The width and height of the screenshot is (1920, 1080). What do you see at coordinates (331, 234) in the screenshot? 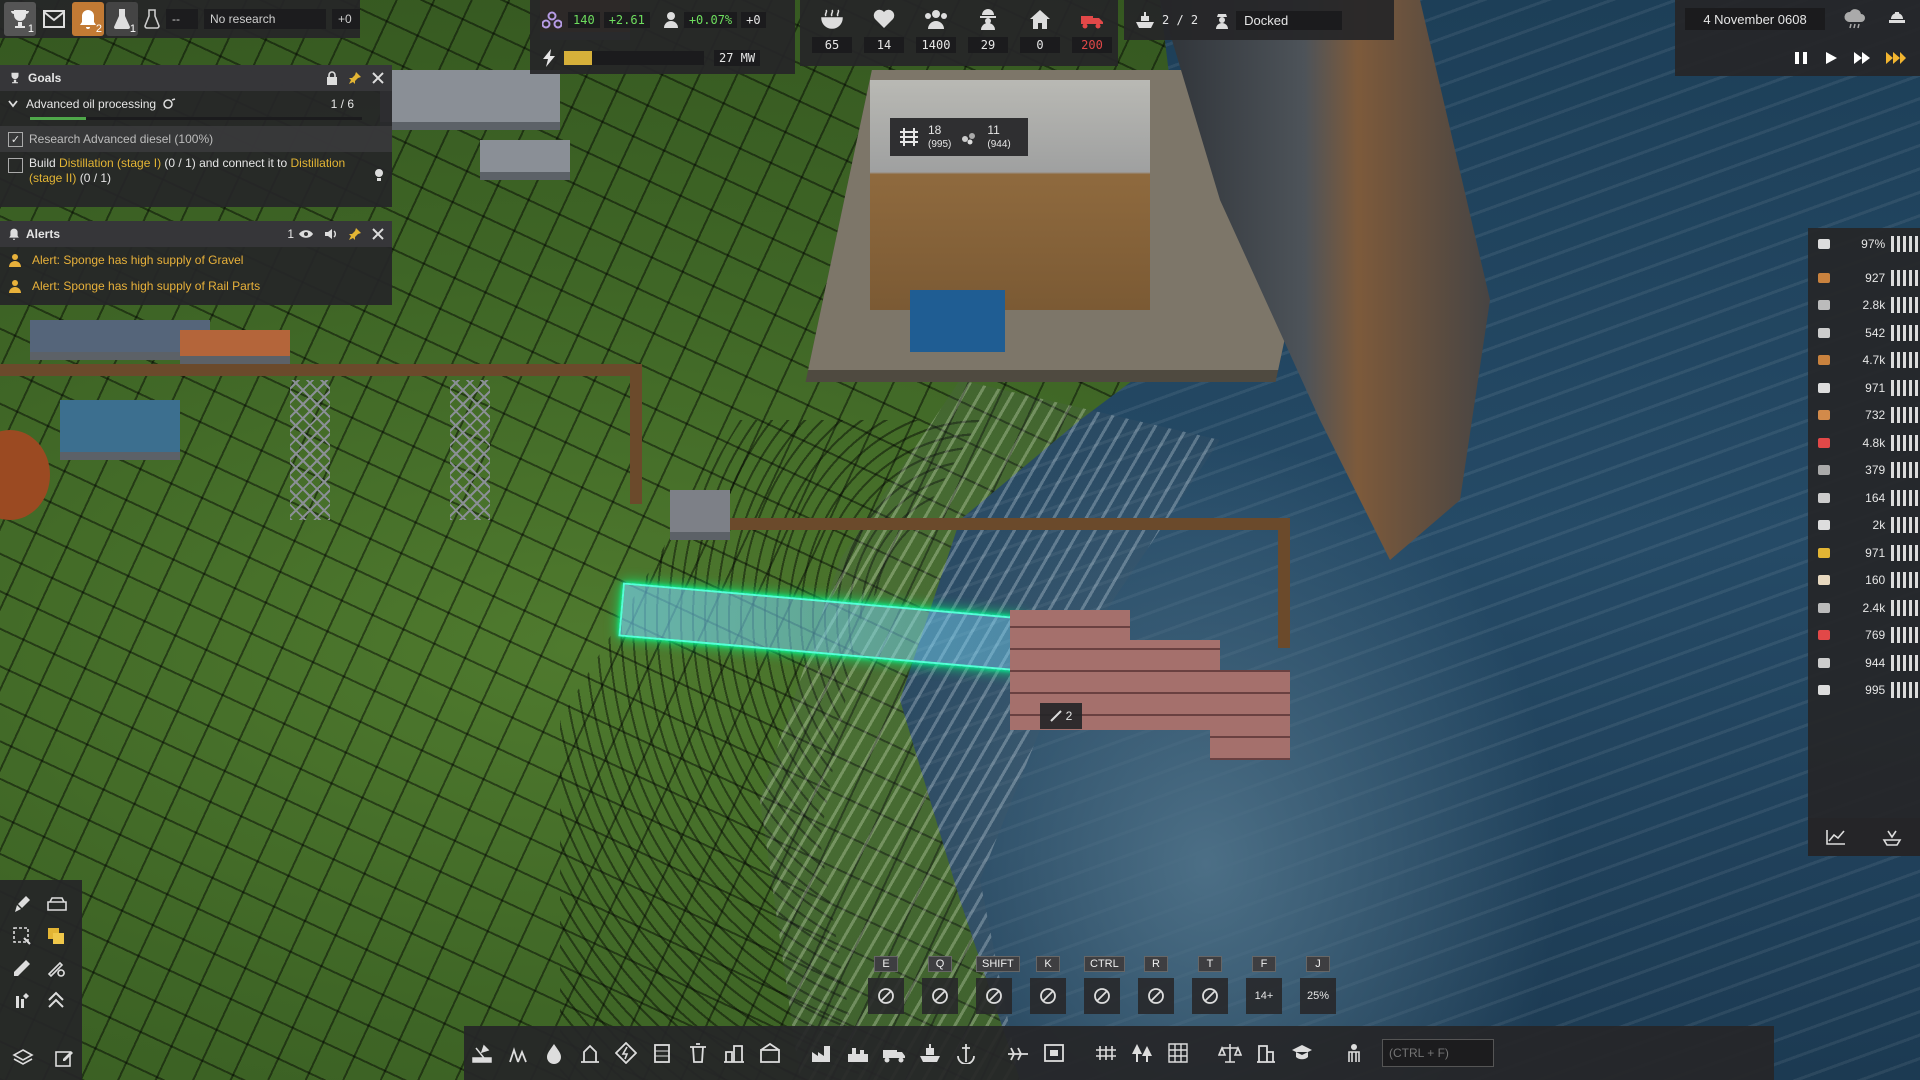
I see `speaker-icon` at bounding box center [331, 234].